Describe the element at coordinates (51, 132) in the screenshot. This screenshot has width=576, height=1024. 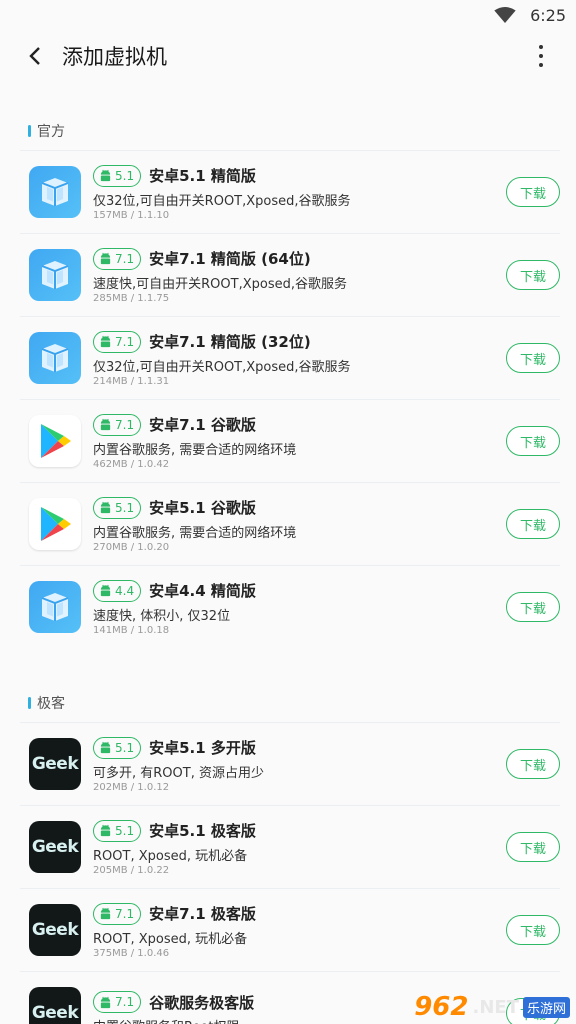
I see `section-title: 官方` at that location.